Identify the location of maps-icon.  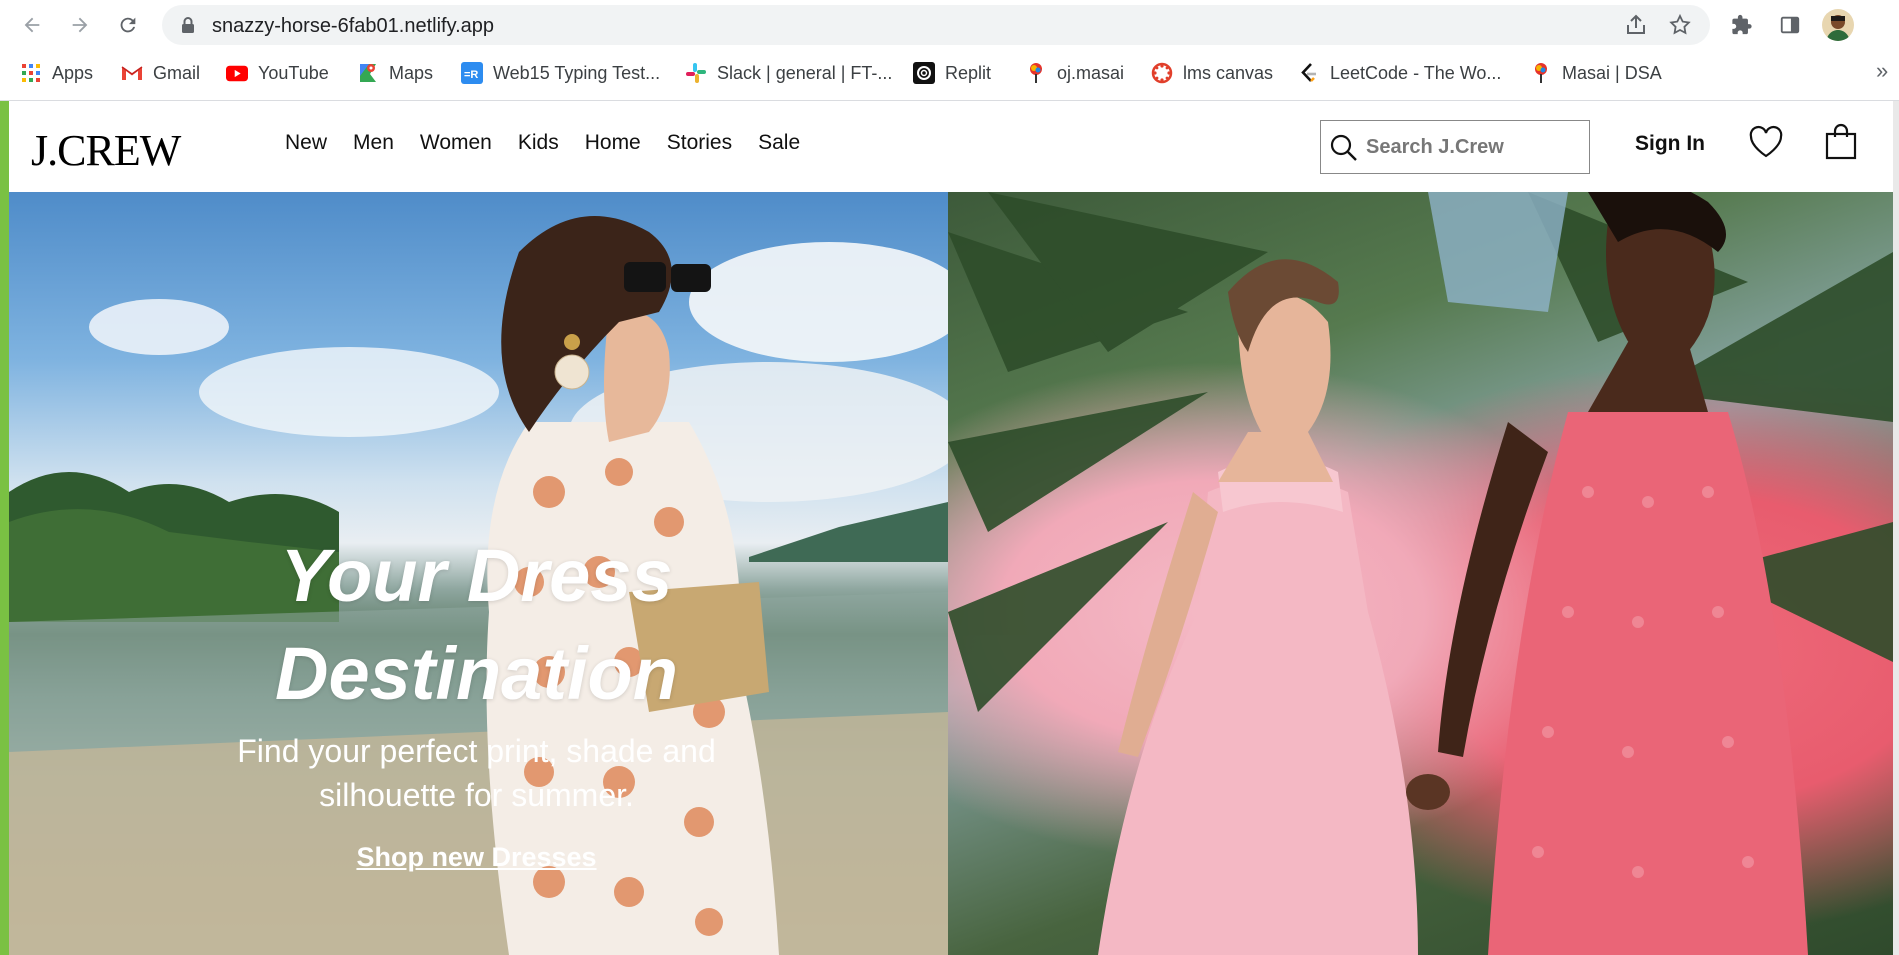
(368, 73).